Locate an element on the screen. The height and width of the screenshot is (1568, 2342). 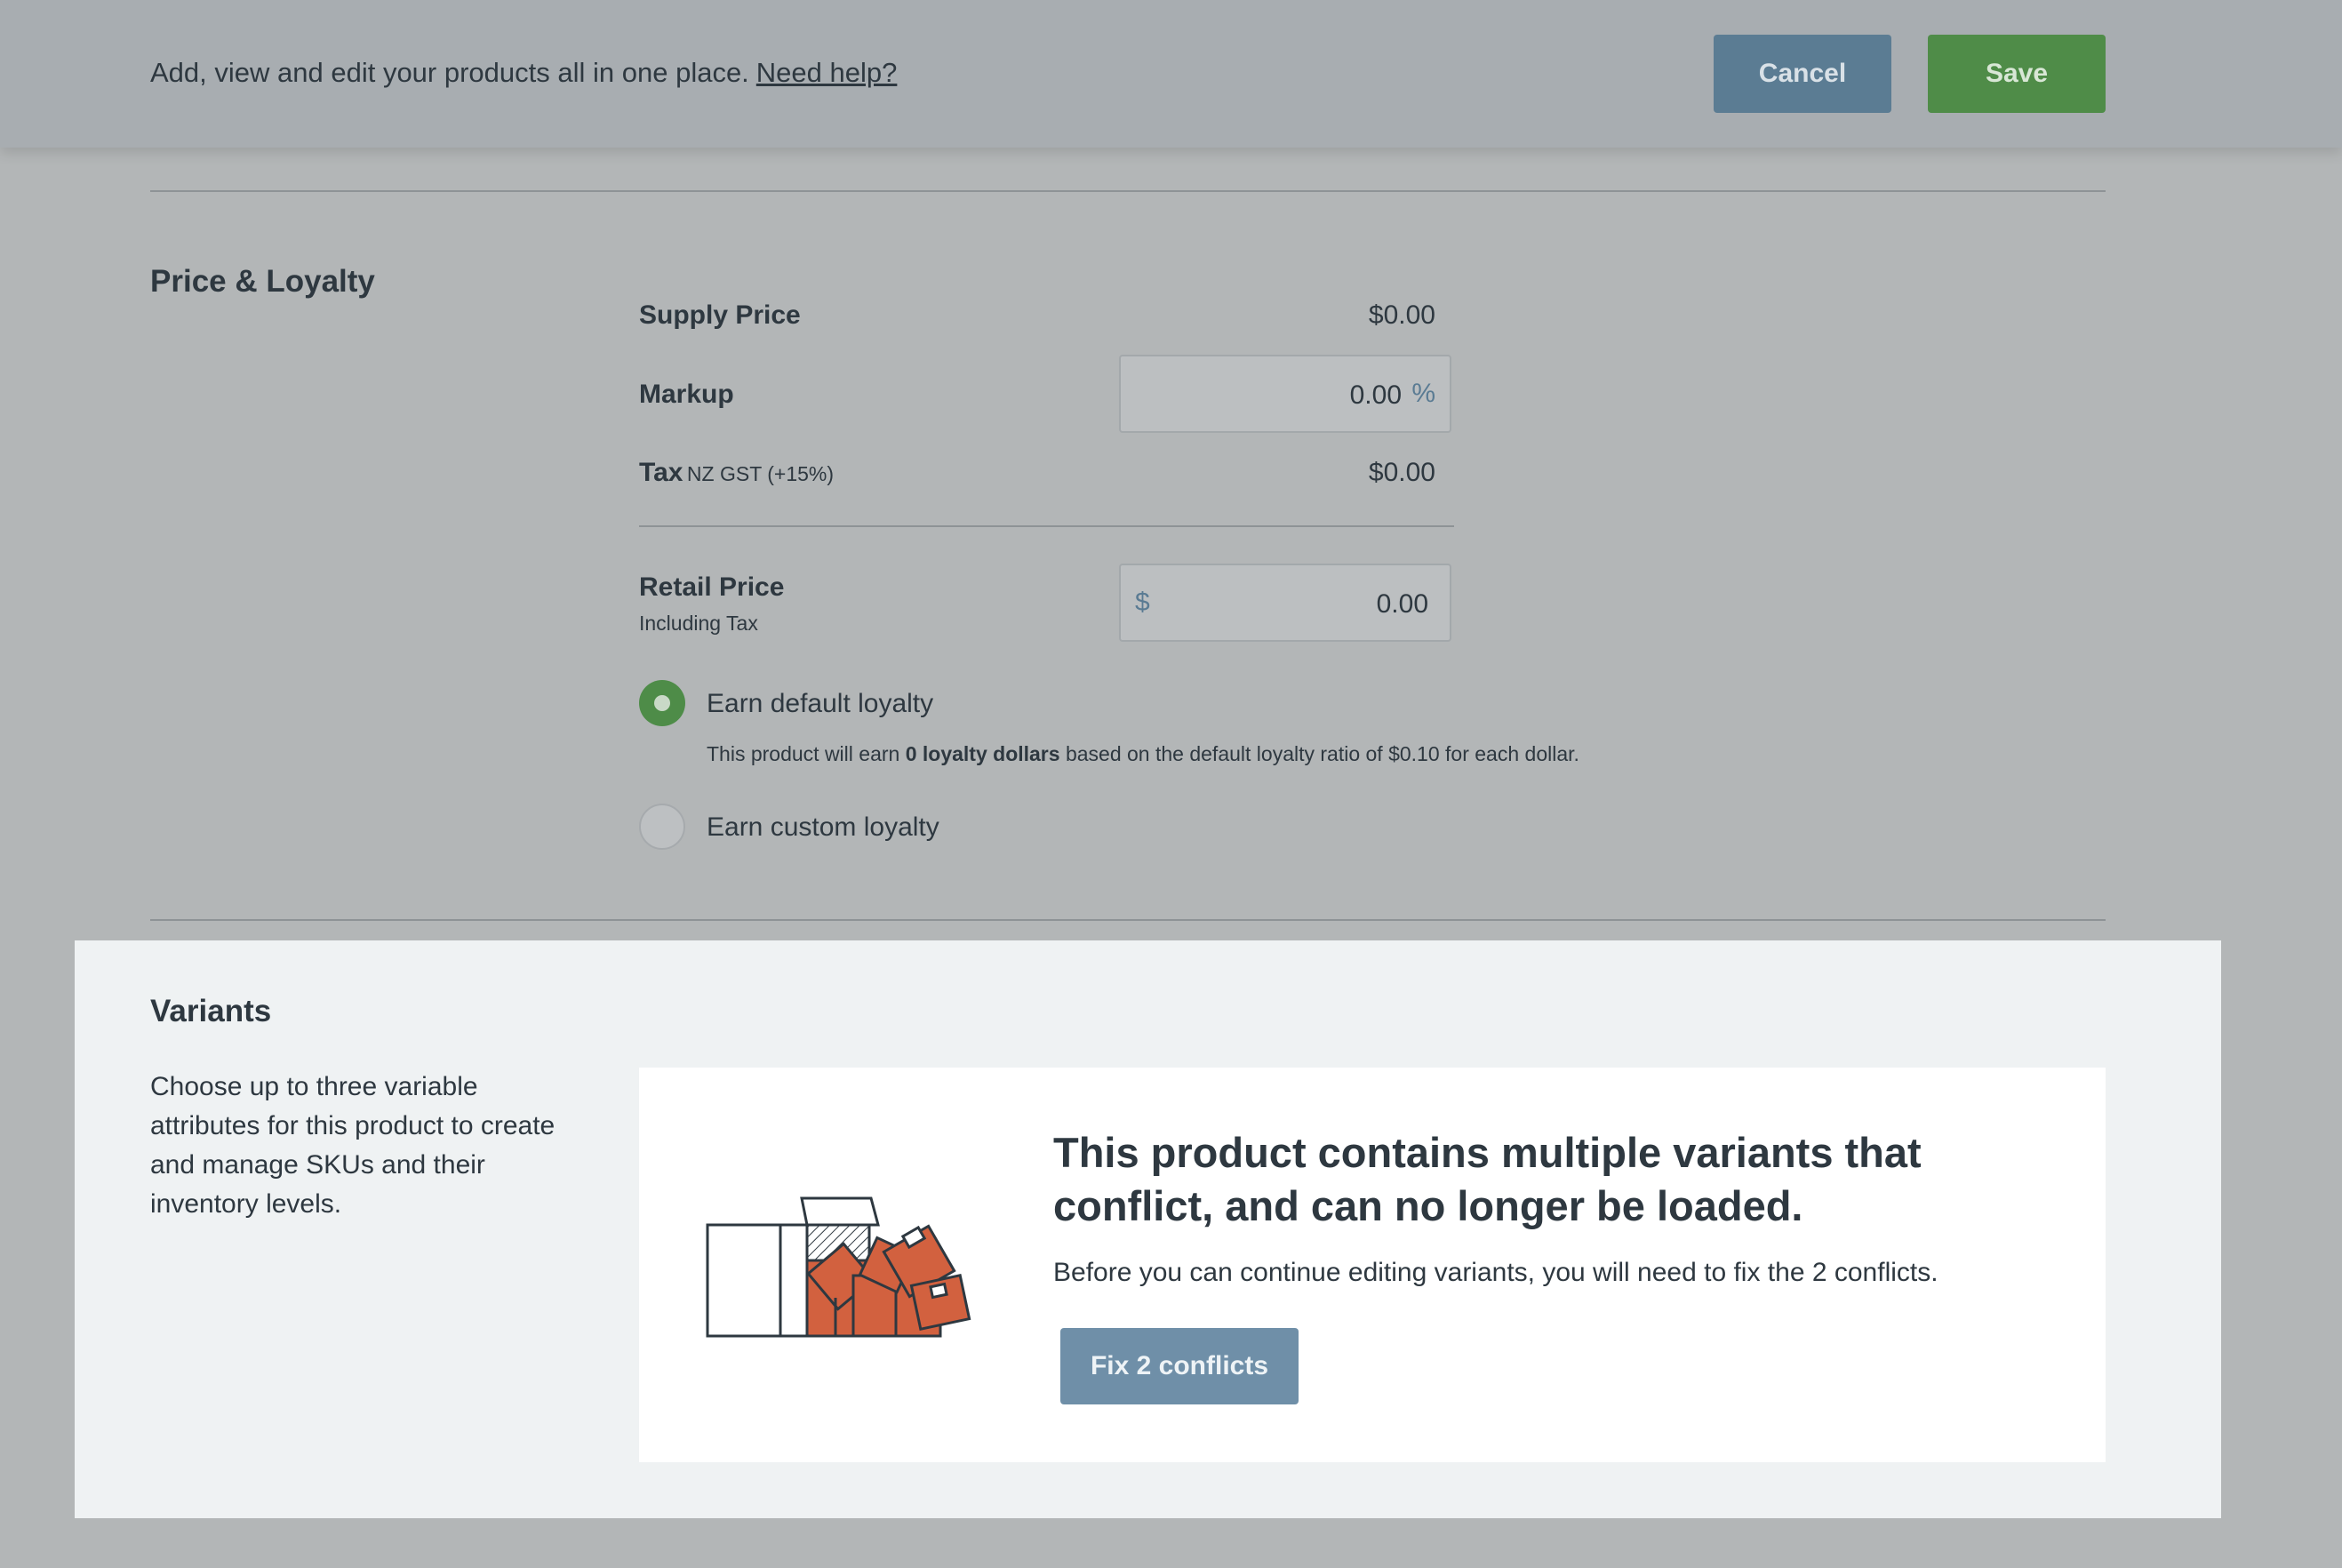
tax-detail: NZ GST (+15%) is located at coordinates (760, 473).